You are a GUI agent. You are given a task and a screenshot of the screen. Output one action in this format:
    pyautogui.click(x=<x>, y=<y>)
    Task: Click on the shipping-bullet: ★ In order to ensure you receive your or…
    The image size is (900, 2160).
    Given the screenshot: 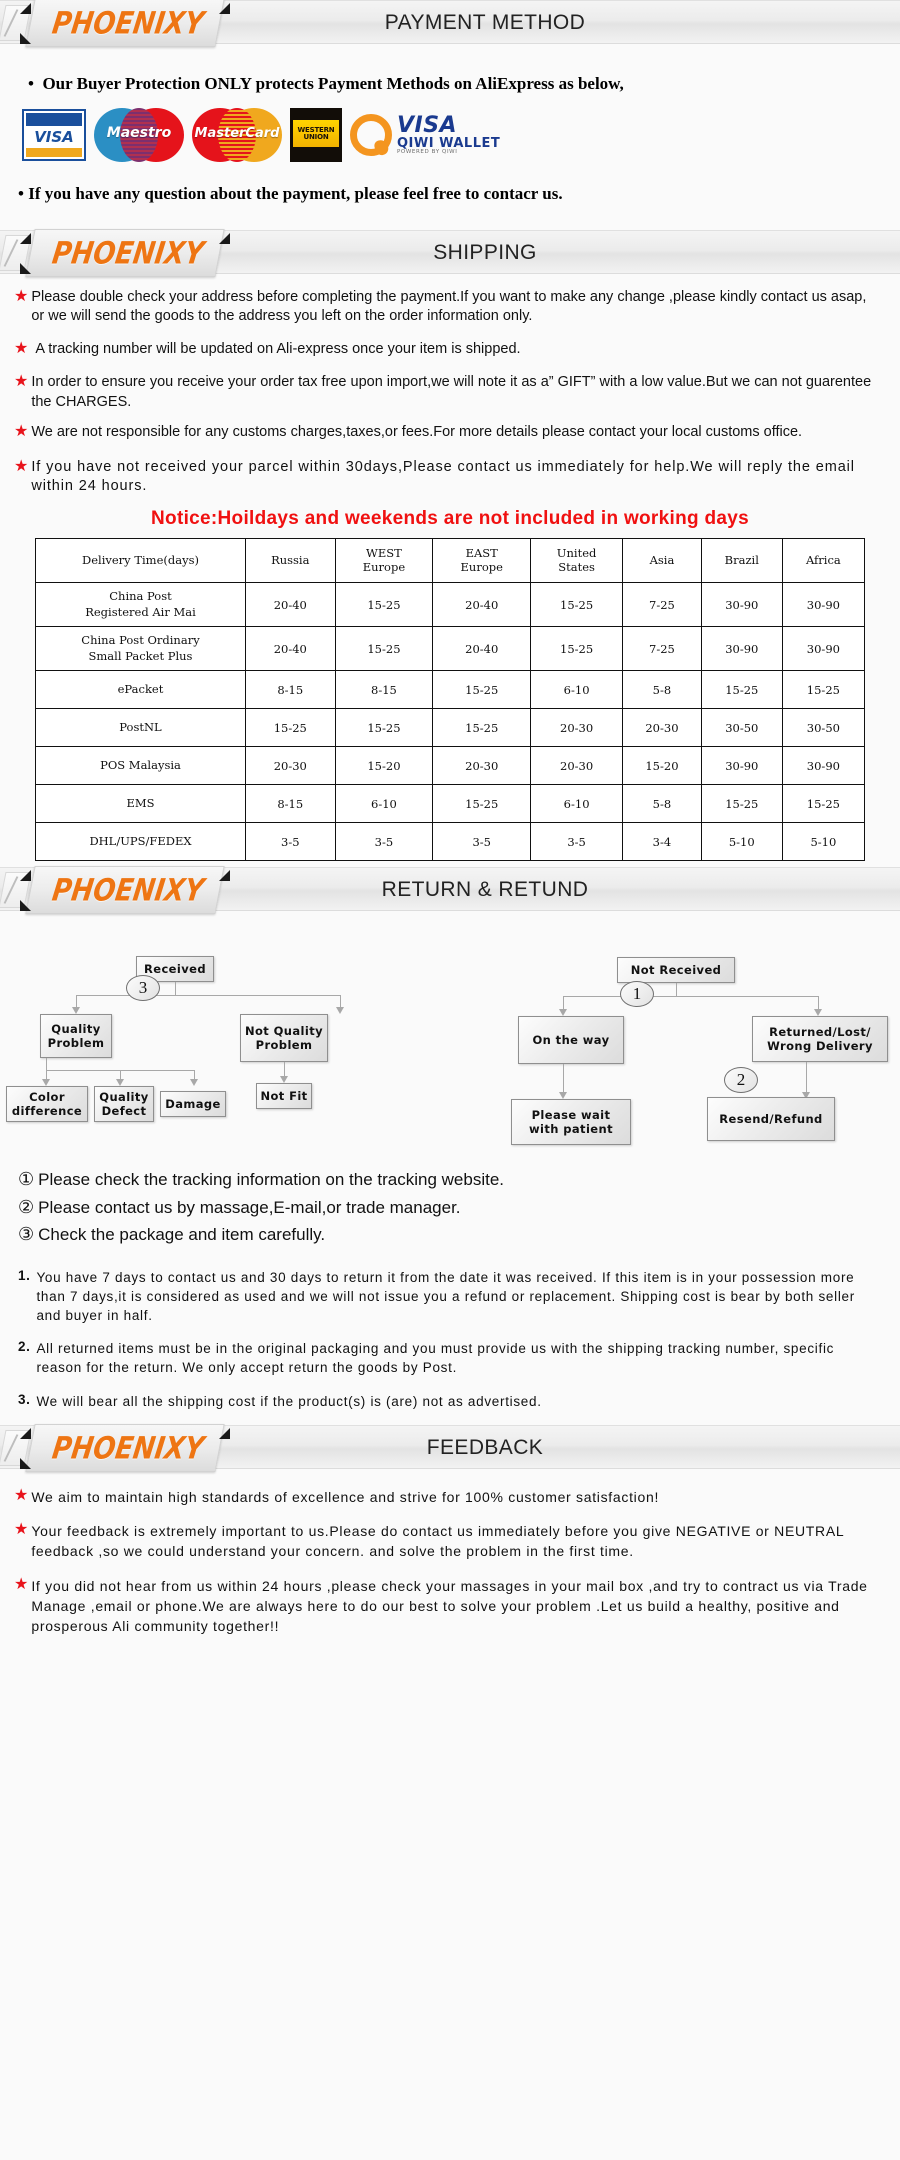 What is the action you would take?
    pyautogui.click(x=445, y=392)
    